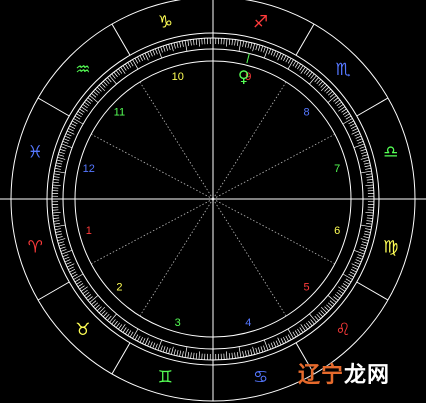 This screenshot has width=426, height=403. Describe the element at coordinates (165, 22) in the screenshot. I see `capricorn-icon: ♑` at that location.